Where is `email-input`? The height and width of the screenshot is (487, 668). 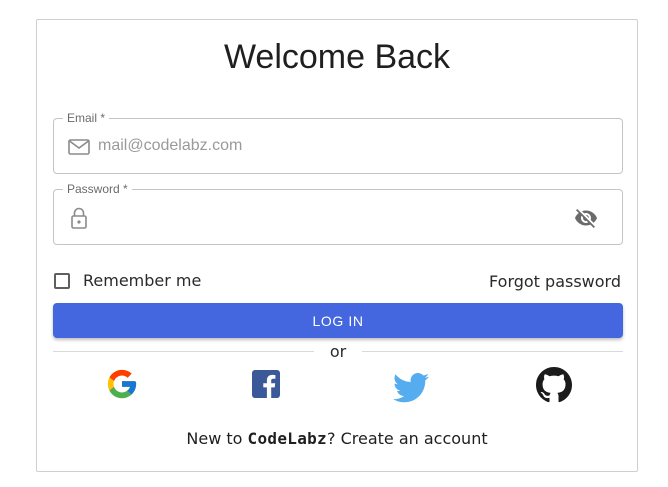 email-input is located at coordinates (330, 146).